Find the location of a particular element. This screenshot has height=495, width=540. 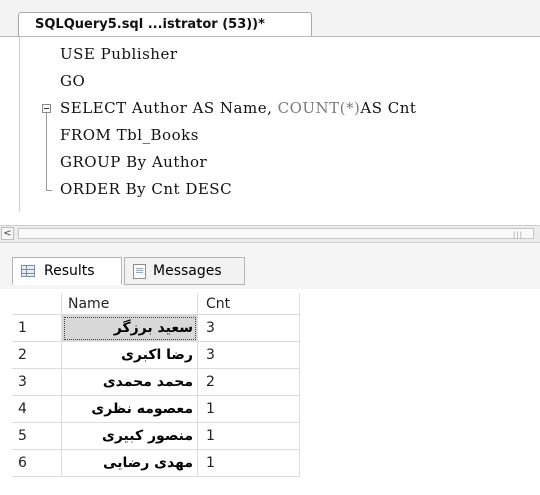

table-row: 6 مهدی رضایی 1 is located at coordinates (156, 463).